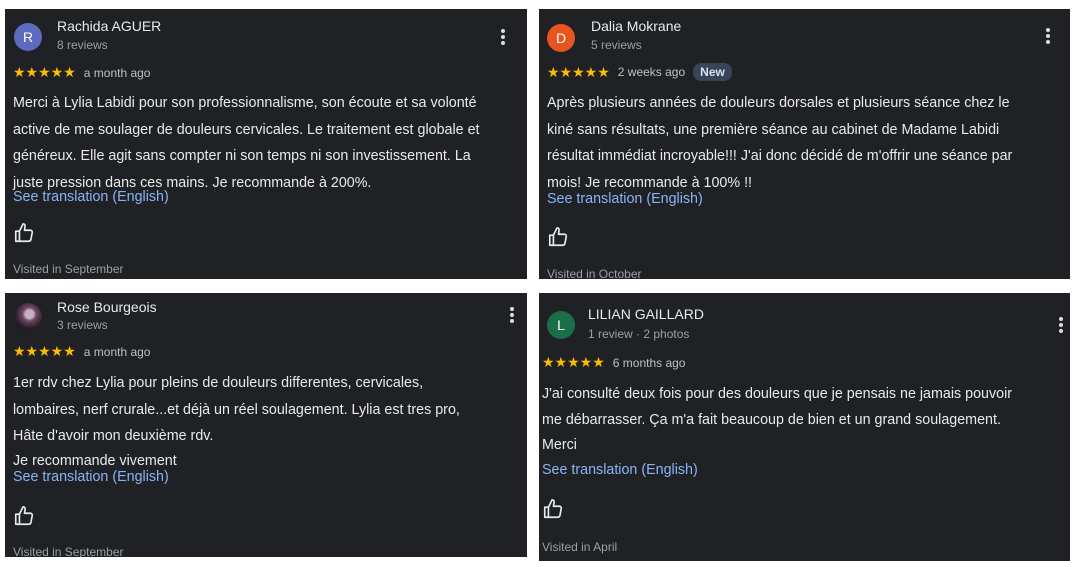  What do you see at coordinates (82, 45) in the screenshot?
I see `reviewer-meta: 8 reviews` at bounding box center [82, 45].